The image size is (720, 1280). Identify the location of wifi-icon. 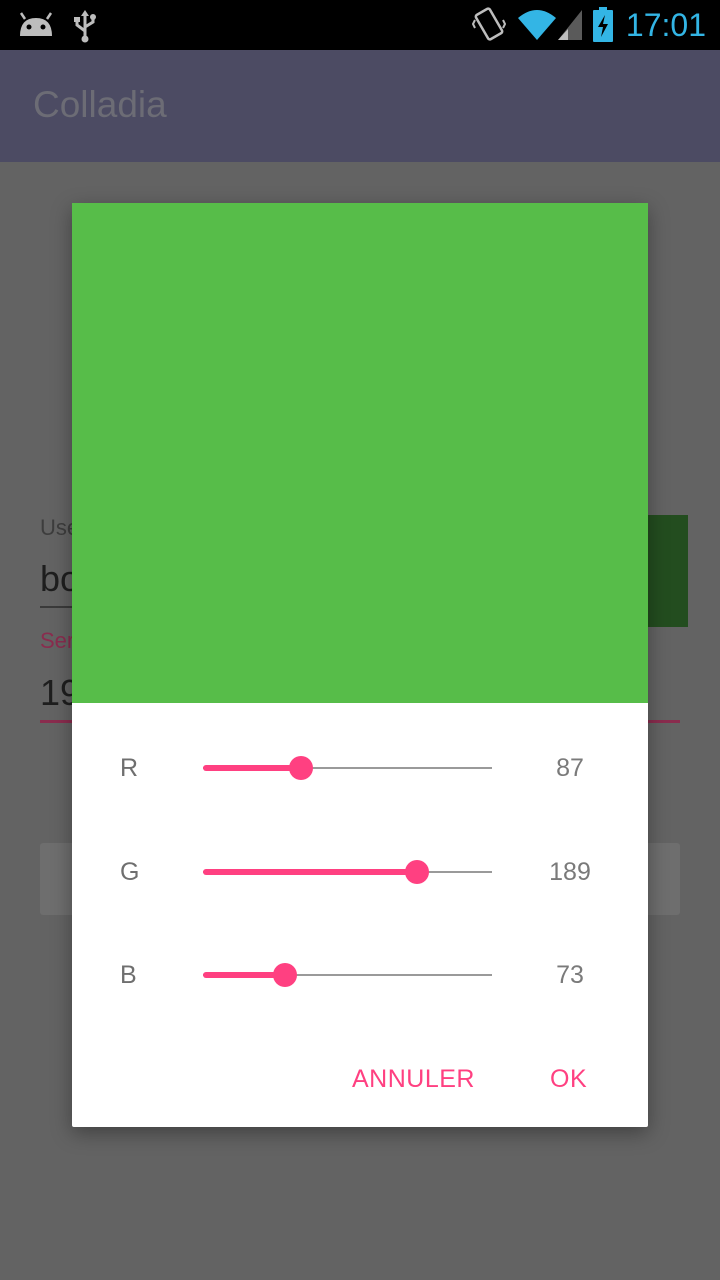
(537, 27).